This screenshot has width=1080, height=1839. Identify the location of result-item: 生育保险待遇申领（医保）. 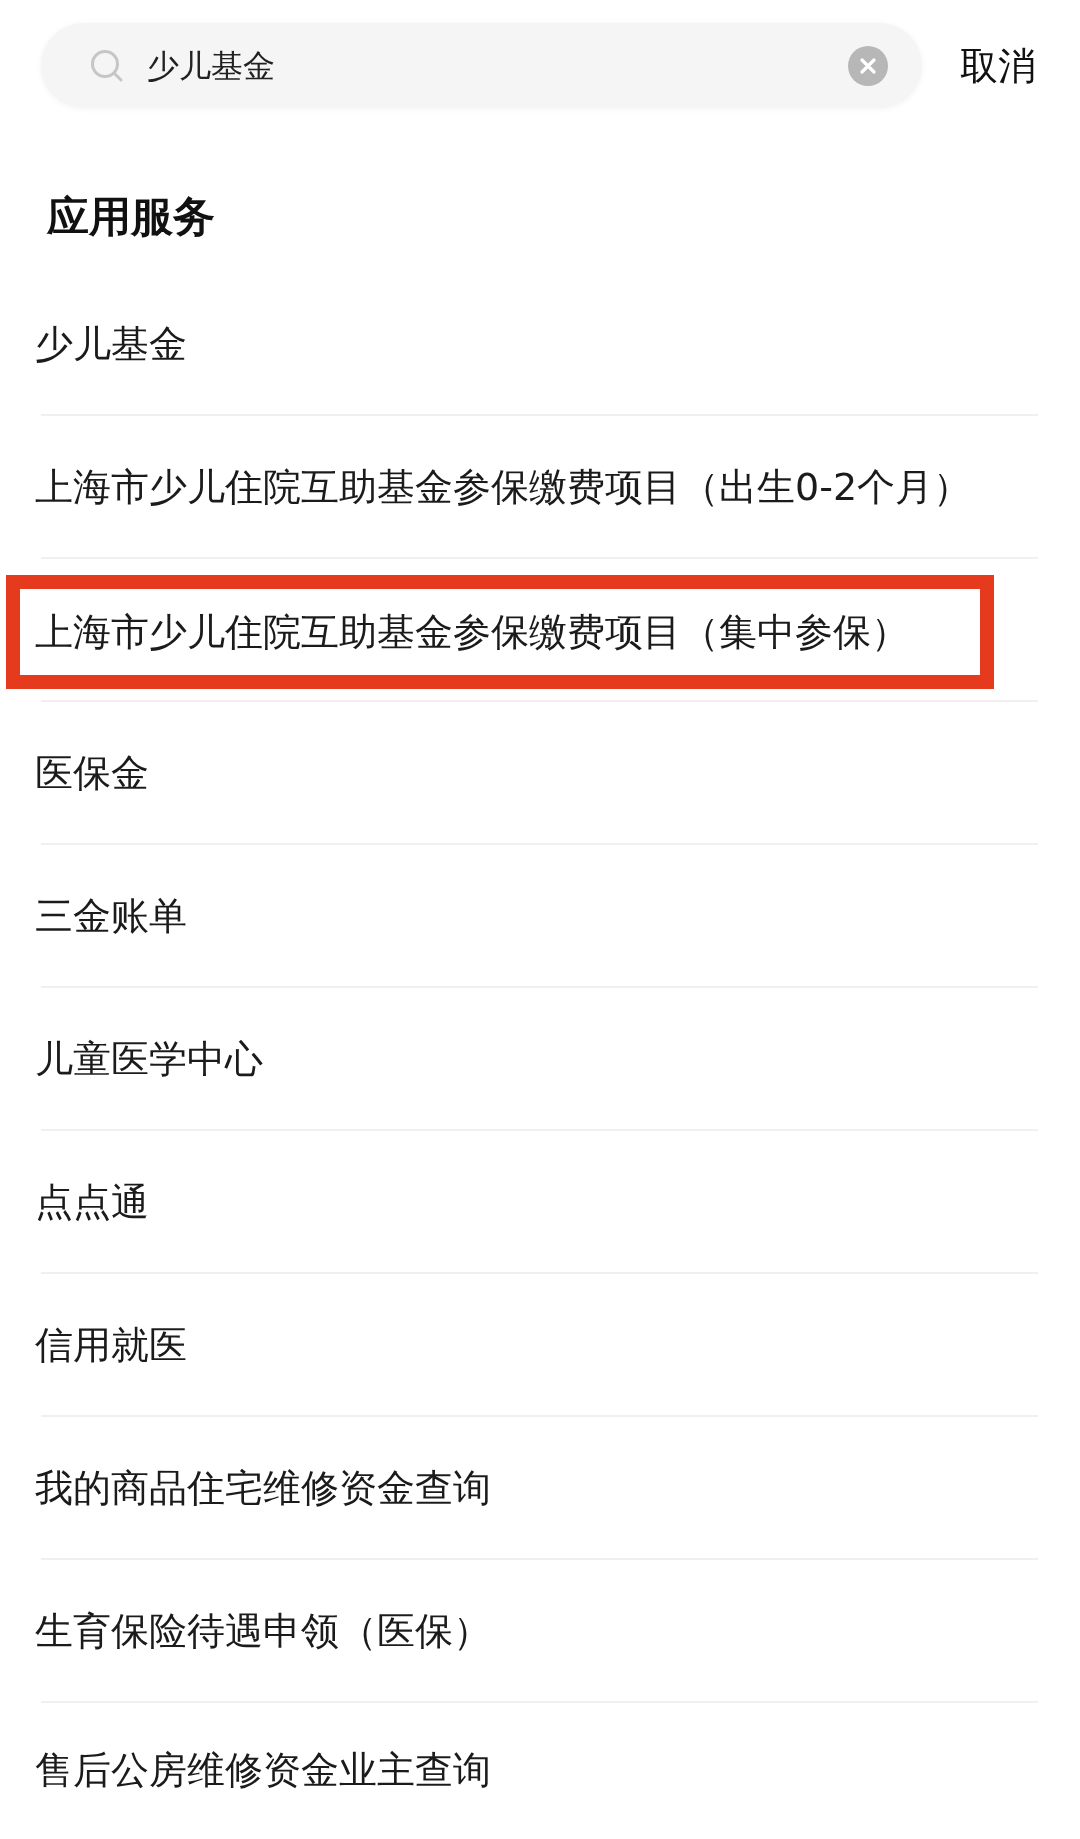
(263, 1630).